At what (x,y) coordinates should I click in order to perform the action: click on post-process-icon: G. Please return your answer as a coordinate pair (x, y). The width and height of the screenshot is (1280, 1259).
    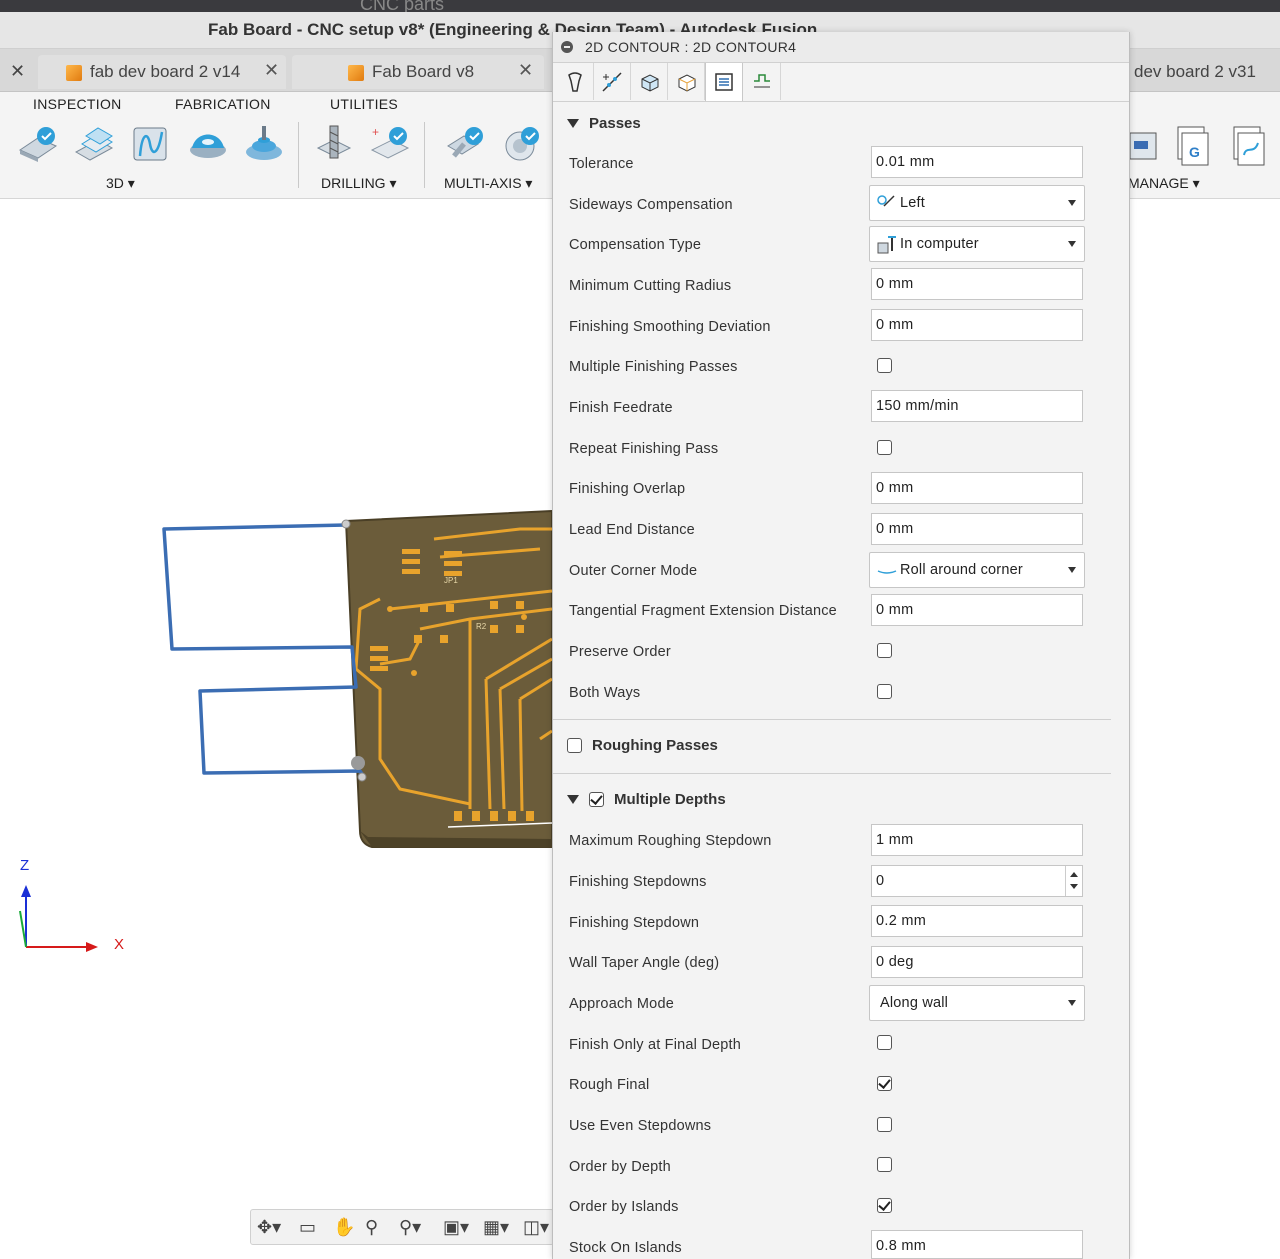
    Looking at the image, I should click on (1192, 147).